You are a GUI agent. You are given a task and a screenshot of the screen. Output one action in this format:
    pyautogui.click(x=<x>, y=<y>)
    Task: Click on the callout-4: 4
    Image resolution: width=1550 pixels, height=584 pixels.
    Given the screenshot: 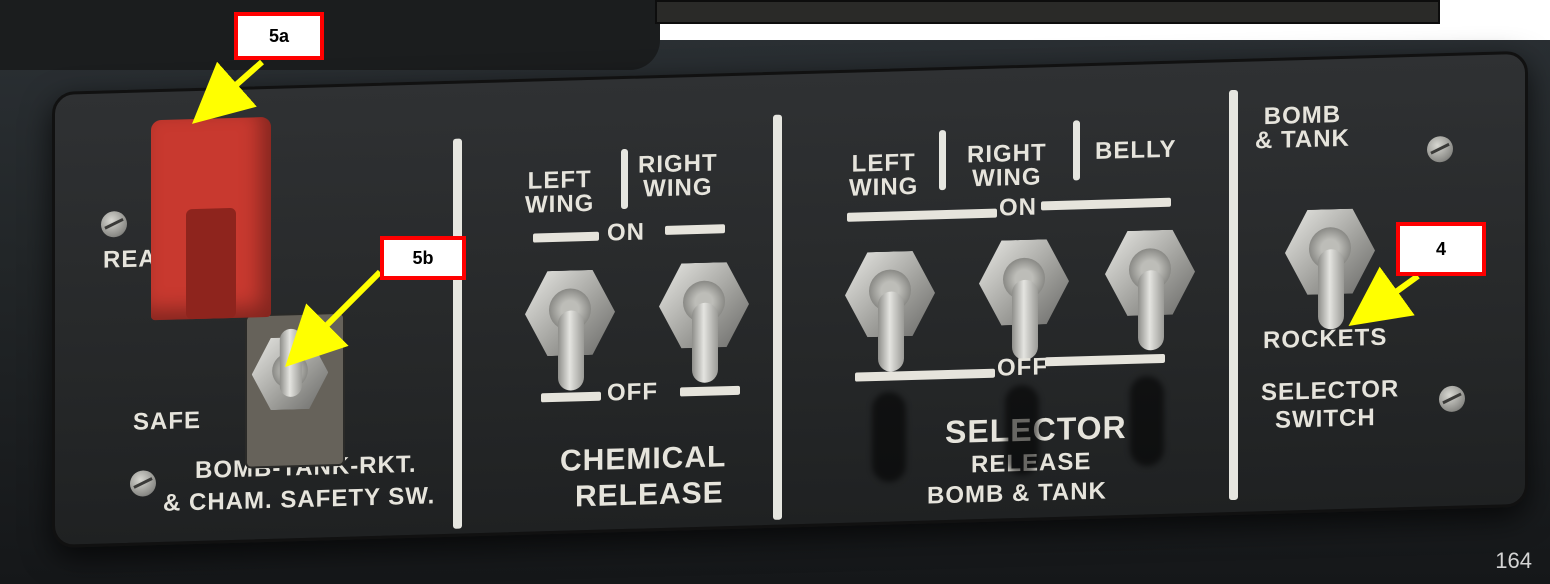 What is the action you would take?
    pyautogui.click(x=1441, y=249)
    